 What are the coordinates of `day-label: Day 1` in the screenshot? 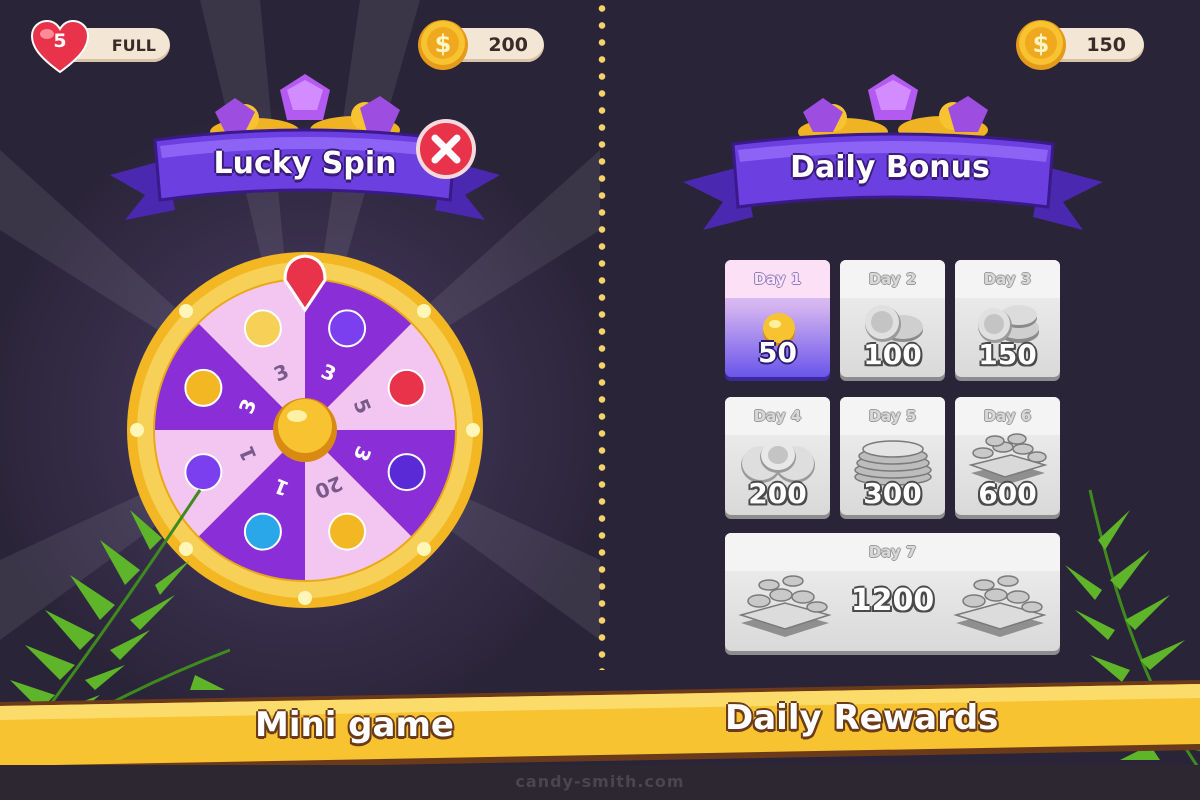 It's located at (777, 279).